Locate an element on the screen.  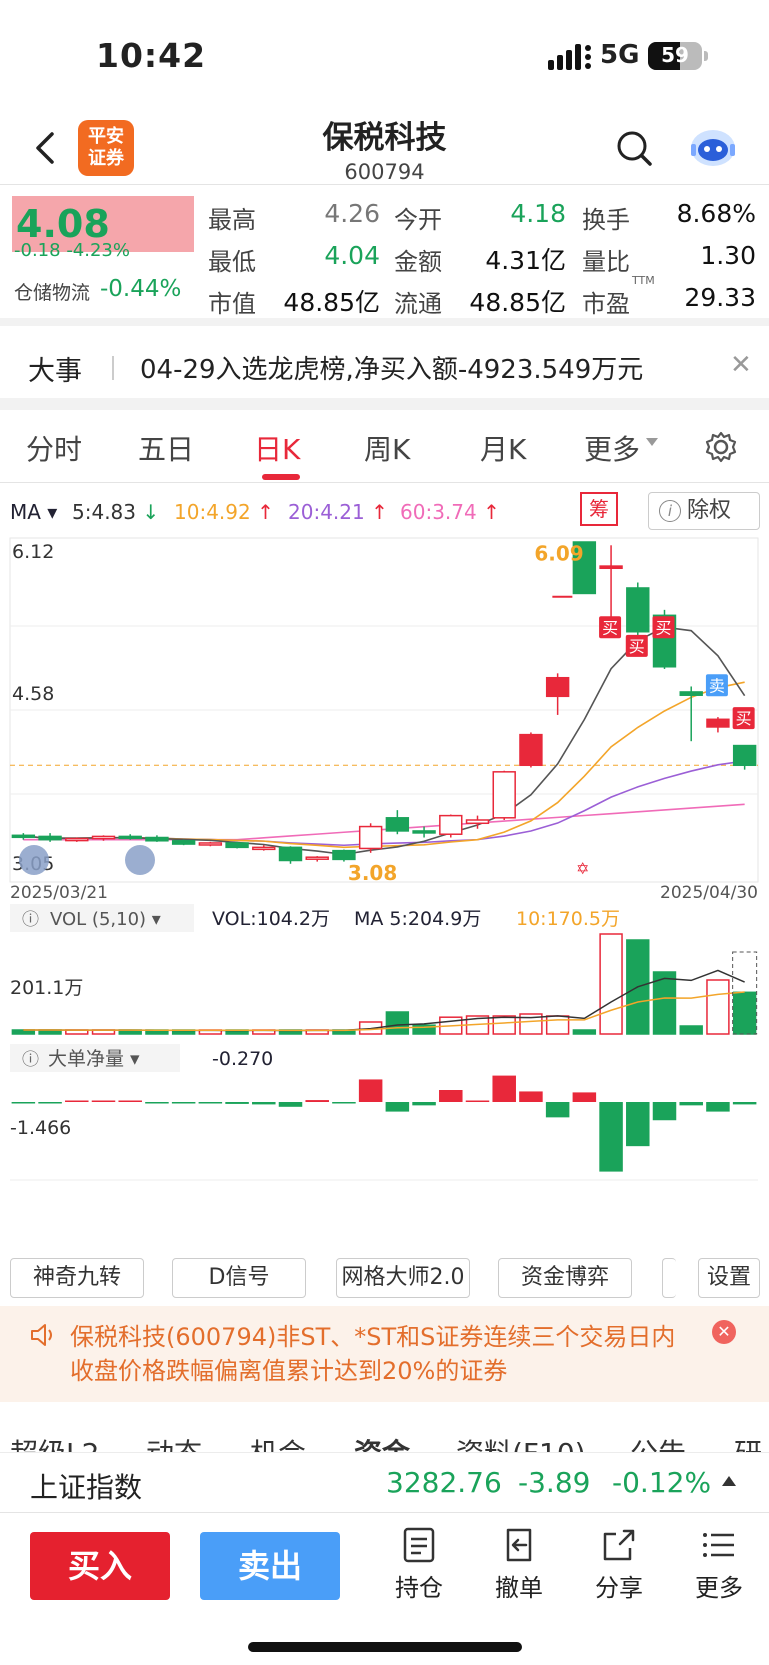
quote-value: 4.31亿 is located at coordinates (525, 260).